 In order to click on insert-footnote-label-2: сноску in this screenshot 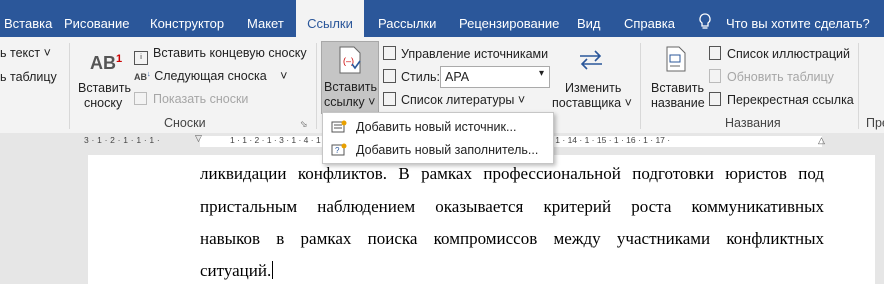, I will do `click(103, 103)`.